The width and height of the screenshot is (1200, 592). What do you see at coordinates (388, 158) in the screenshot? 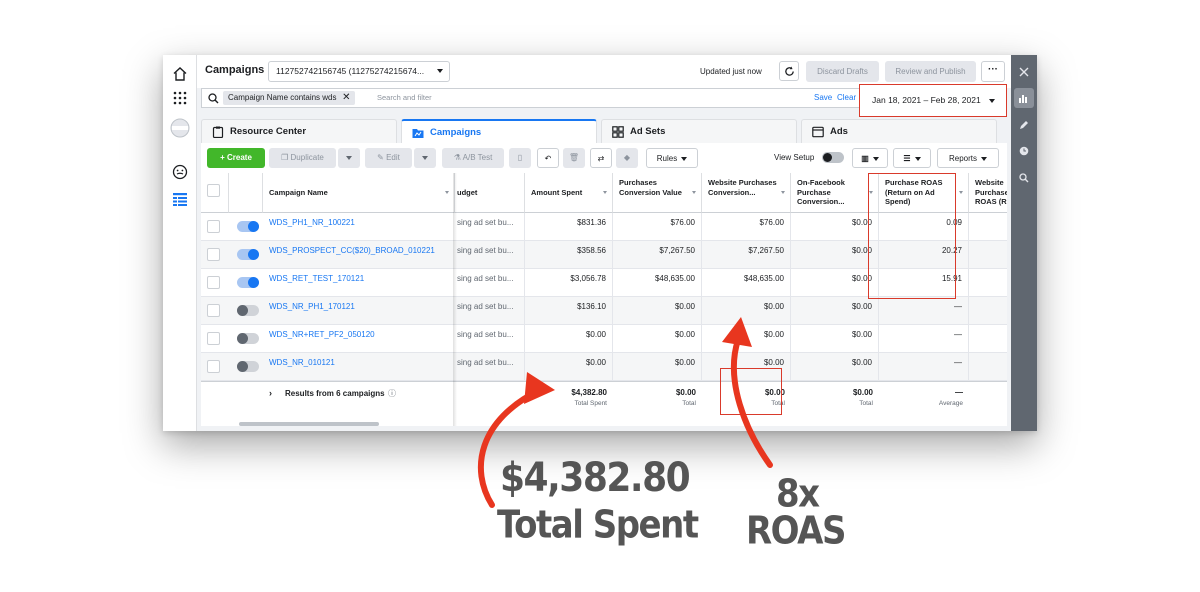
I see `edit-button: ✎ Edit` at bounding box center [388, 158].